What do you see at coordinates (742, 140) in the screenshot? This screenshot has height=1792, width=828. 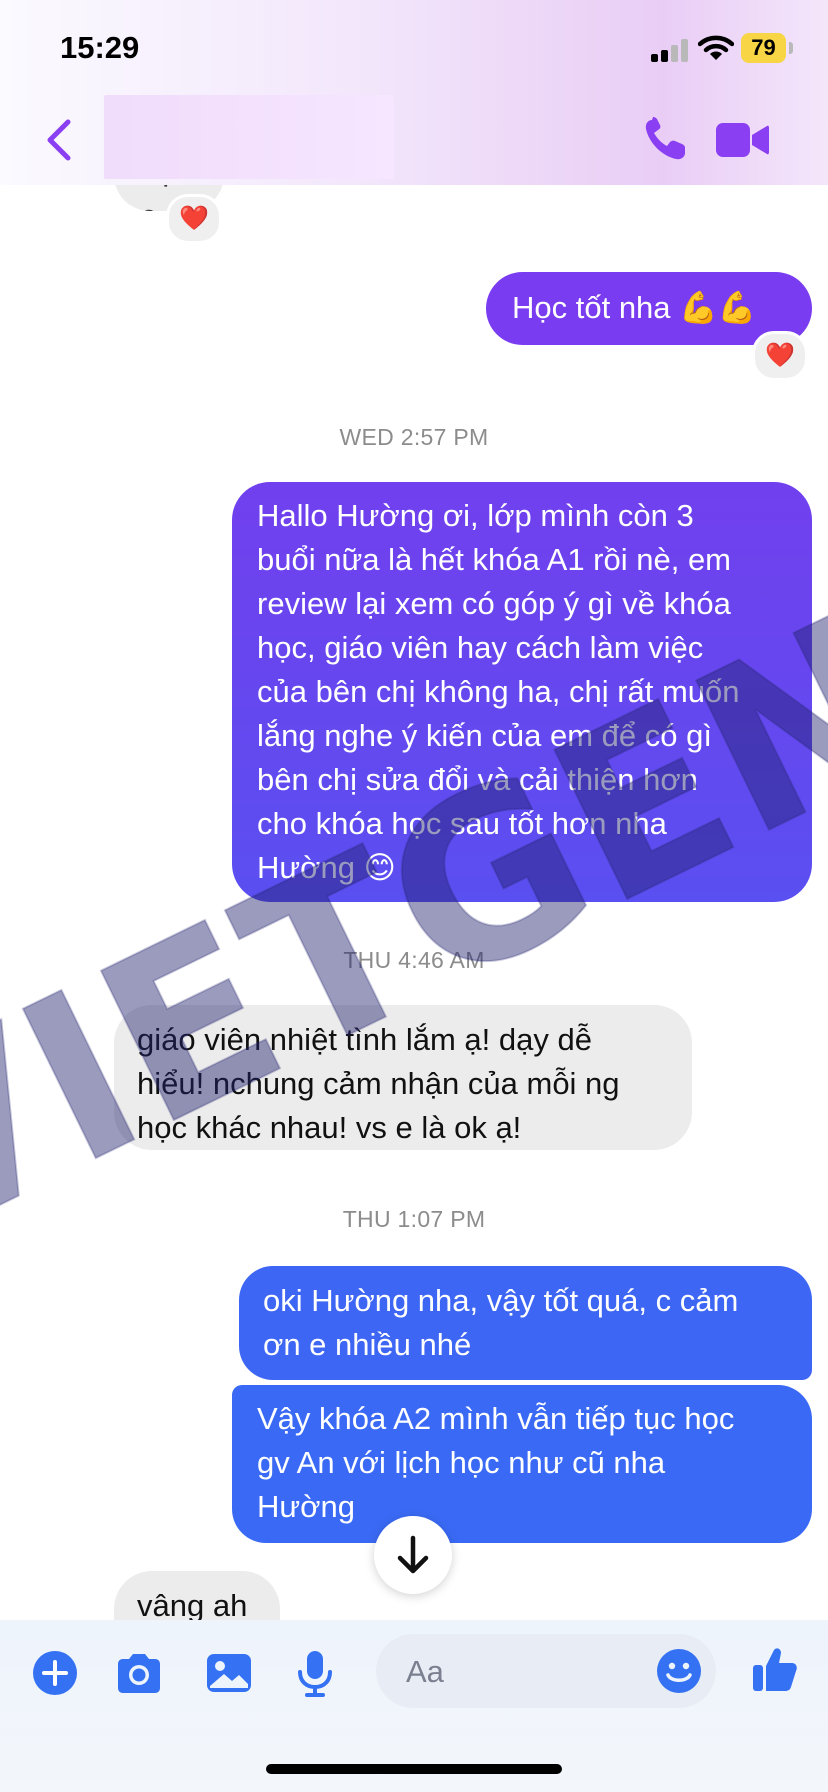 I see `video-camera-icon` at bounding box center [742, 140].